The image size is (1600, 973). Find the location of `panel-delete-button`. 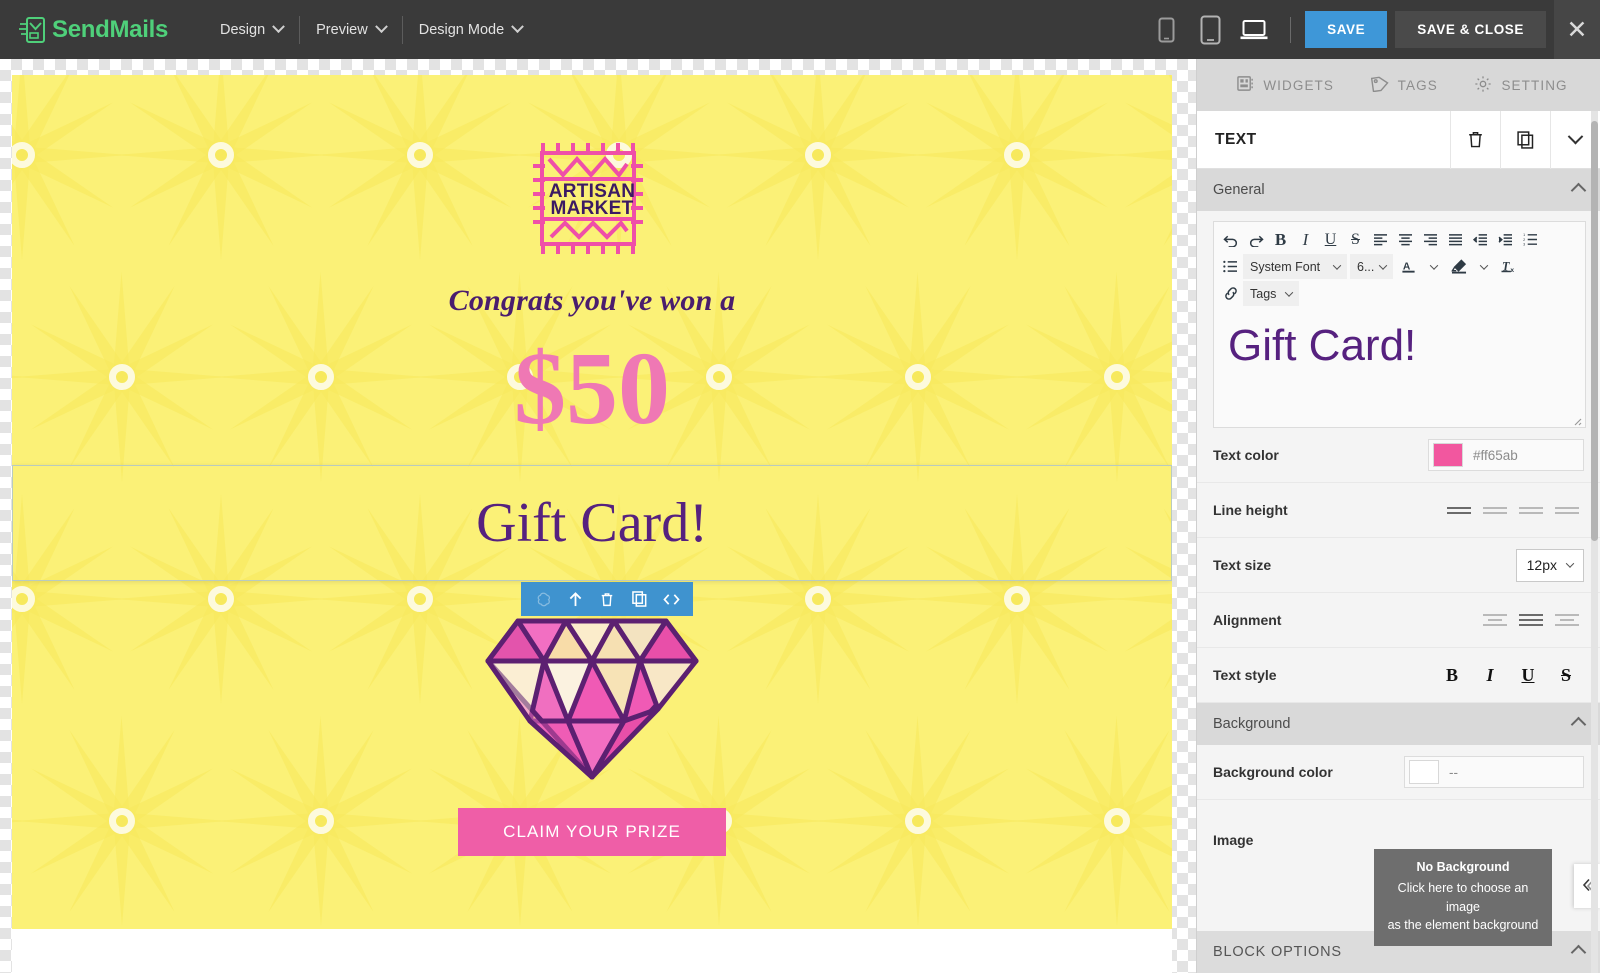

panel-delete-button is located at coordinates (1475, 139).